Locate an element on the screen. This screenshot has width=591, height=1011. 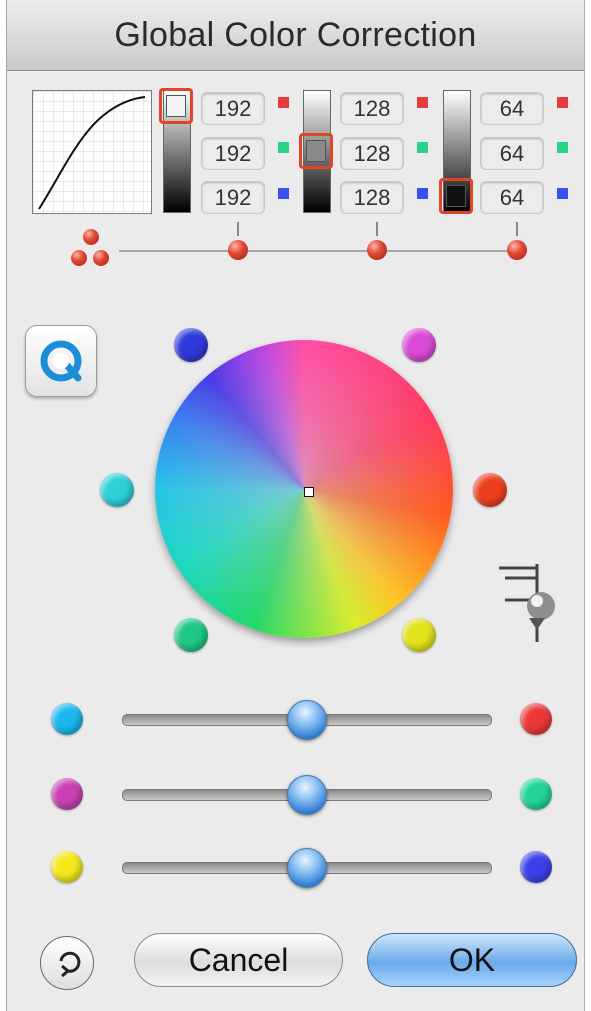
highlights-green-field: 192 is located at coordinates (233, 153).